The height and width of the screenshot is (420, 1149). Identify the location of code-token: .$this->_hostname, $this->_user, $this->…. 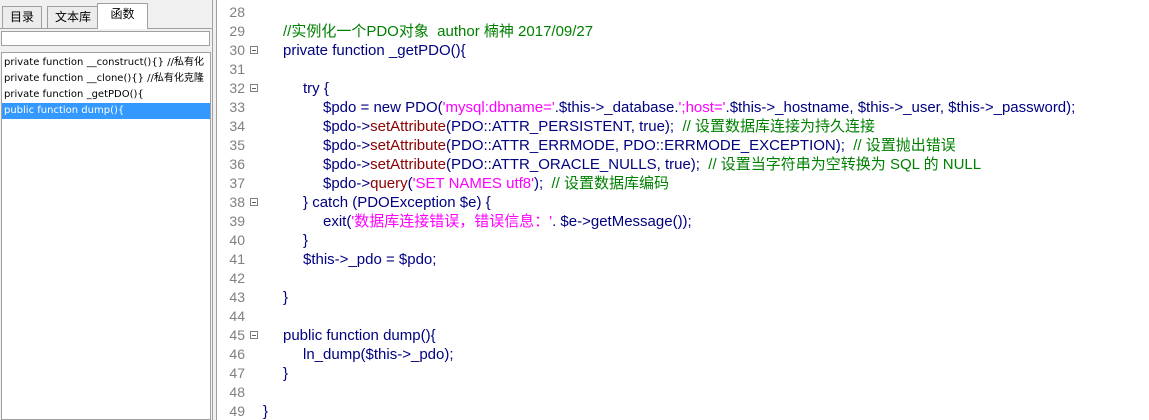
(900, 107).